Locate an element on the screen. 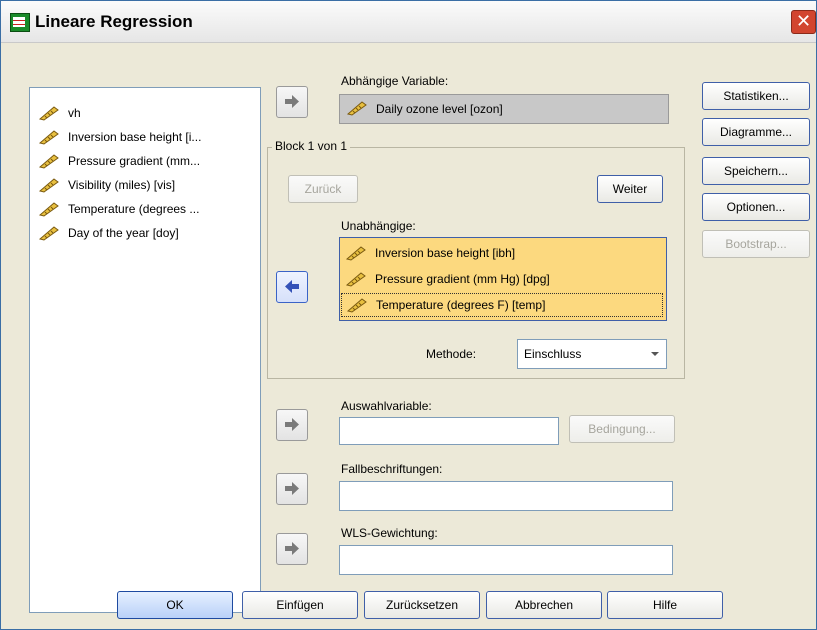  method-select: Einschluss is located at coordinates (592, 354).